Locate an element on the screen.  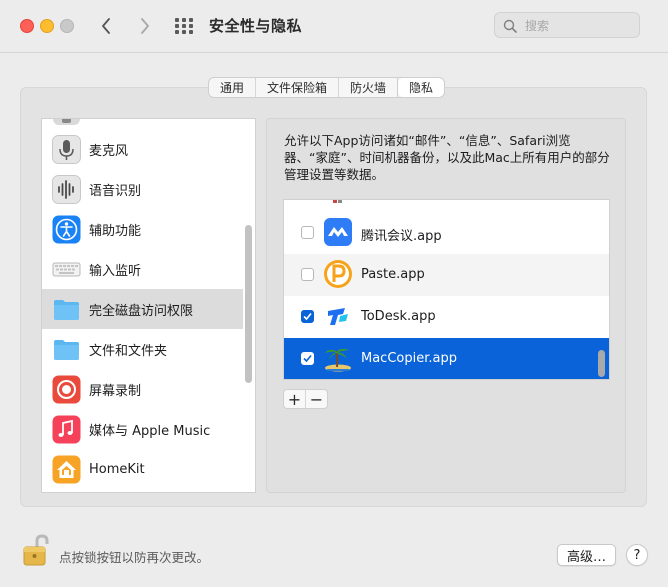
sidebar-item-label: 麦克风 is located at coordinates (109, 151).